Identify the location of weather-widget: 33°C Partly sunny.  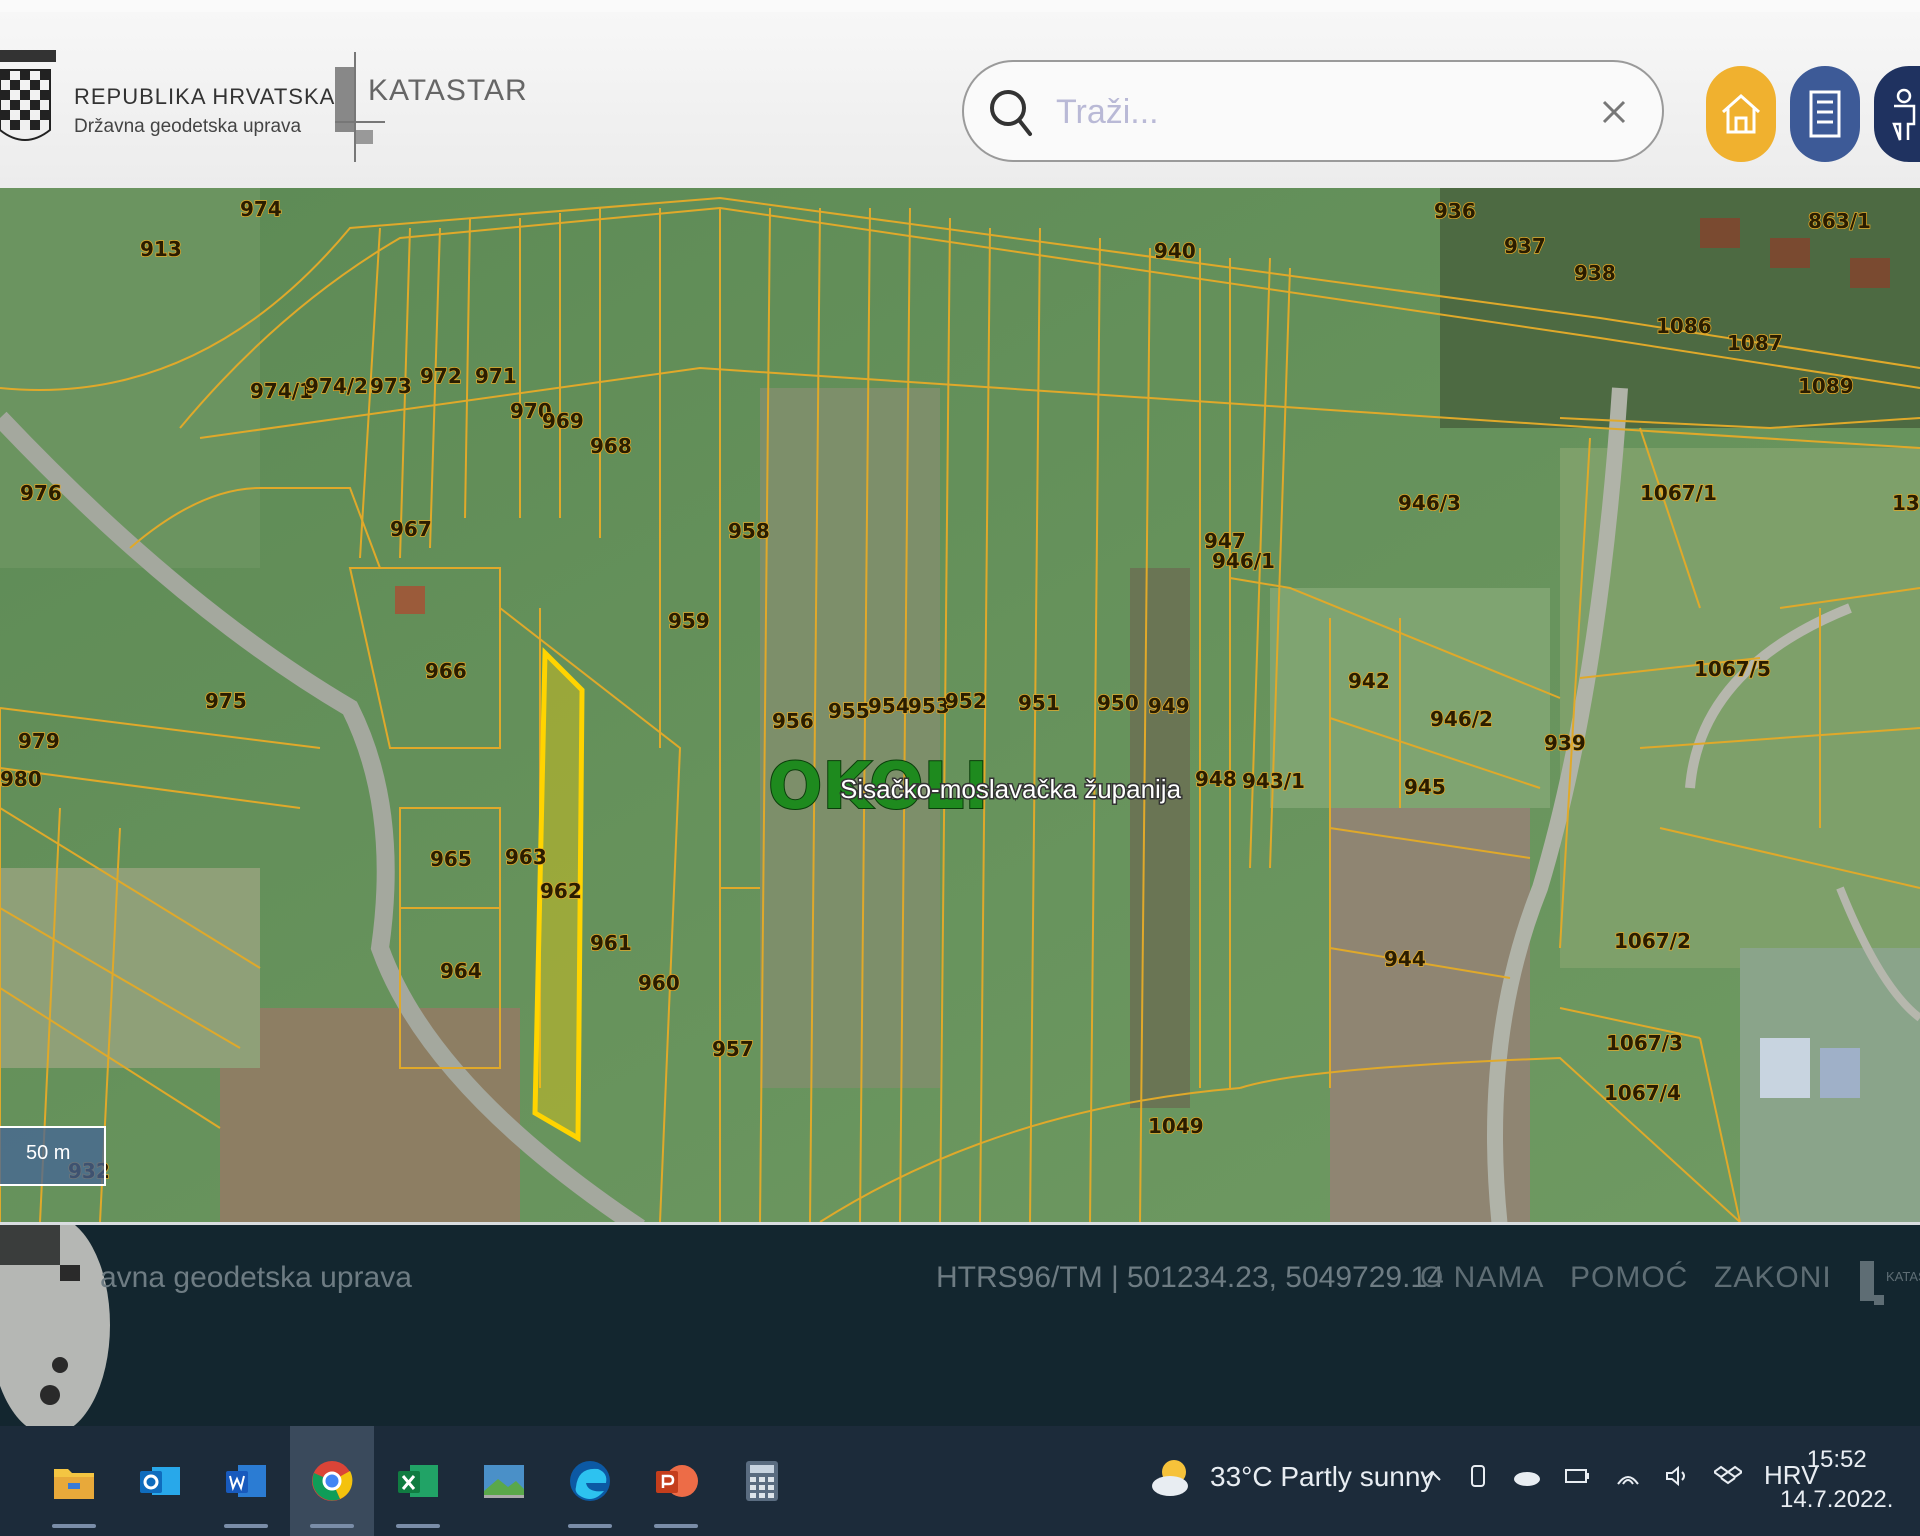
(1292, 1477).